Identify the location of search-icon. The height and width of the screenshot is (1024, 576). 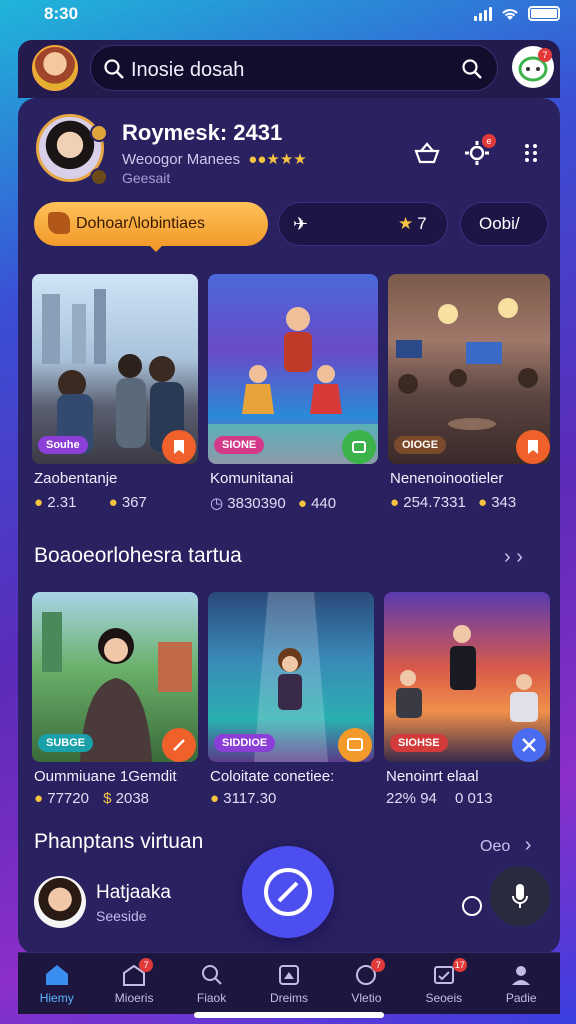
(211, 974).